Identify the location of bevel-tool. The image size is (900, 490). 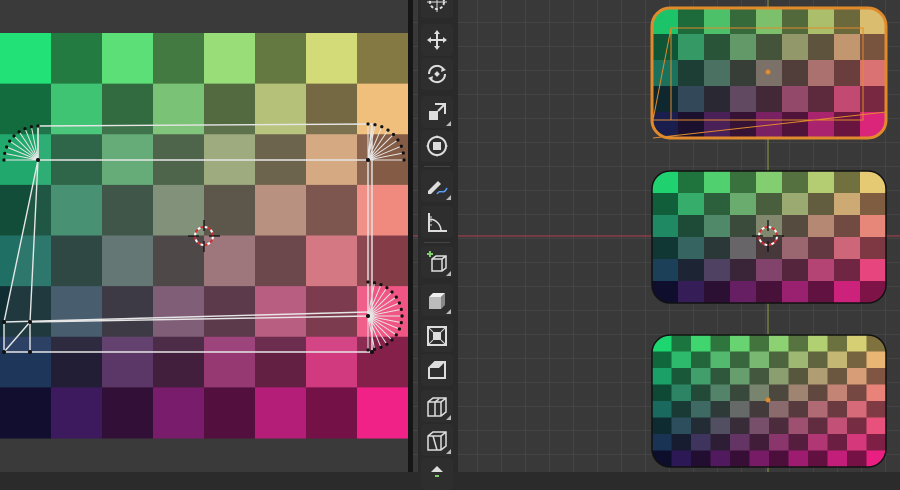
(437, 370).